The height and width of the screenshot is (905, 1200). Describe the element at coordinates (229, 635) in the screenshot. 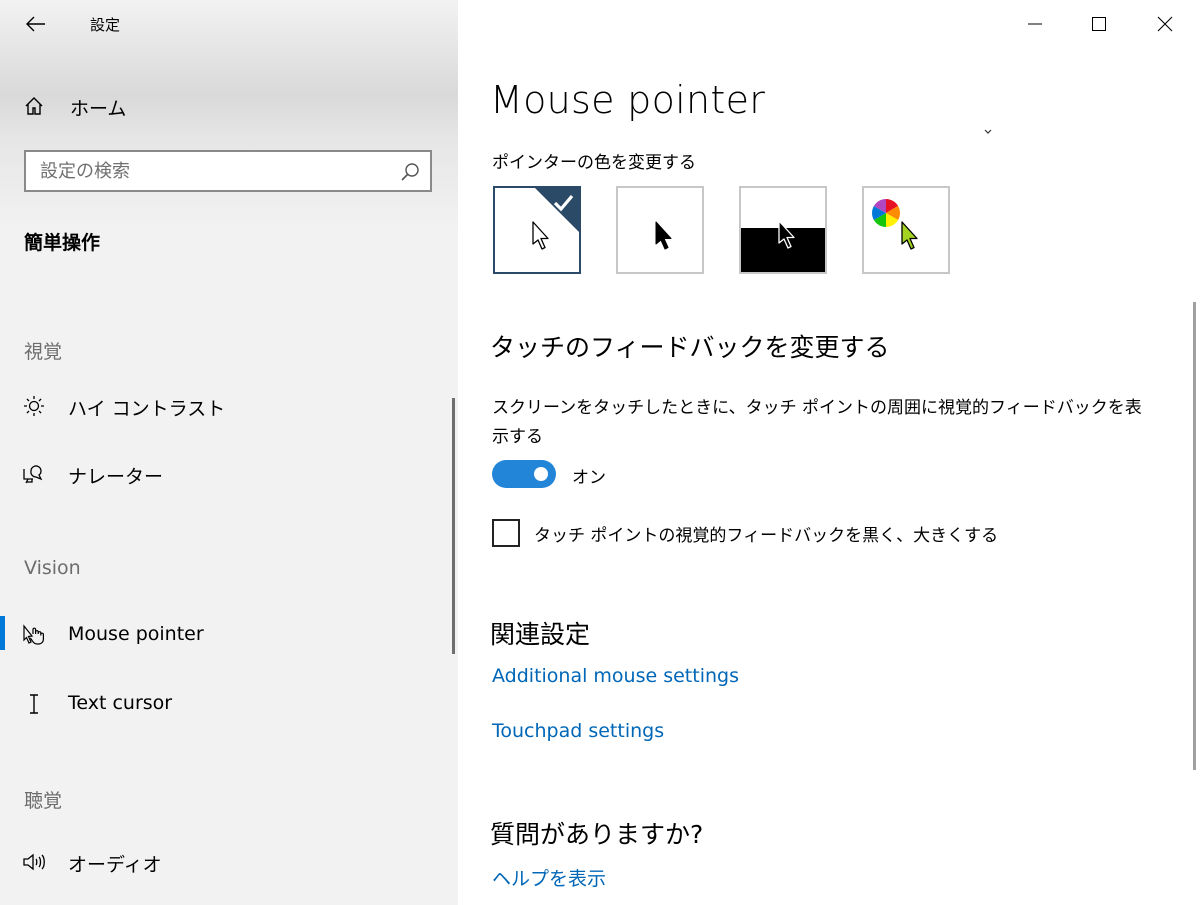

I see `sidebar-item-mouse-pointer: Mouse pointer` at that location.